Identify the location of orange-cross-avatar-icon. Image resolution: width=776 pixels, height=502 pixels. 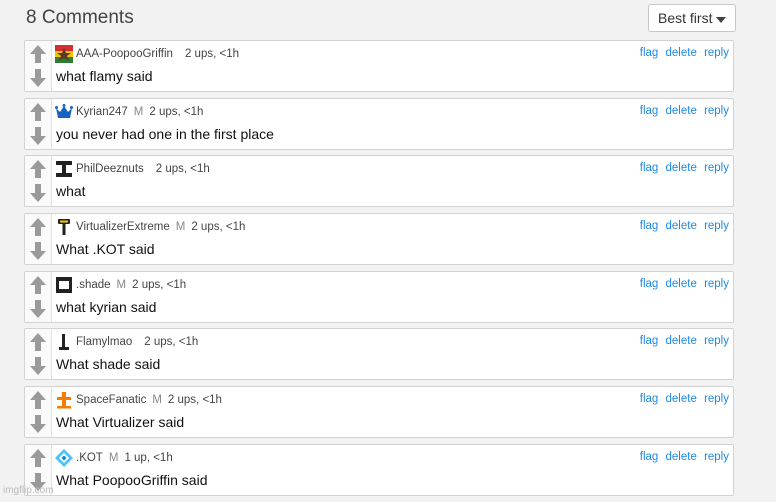
(64, 400).